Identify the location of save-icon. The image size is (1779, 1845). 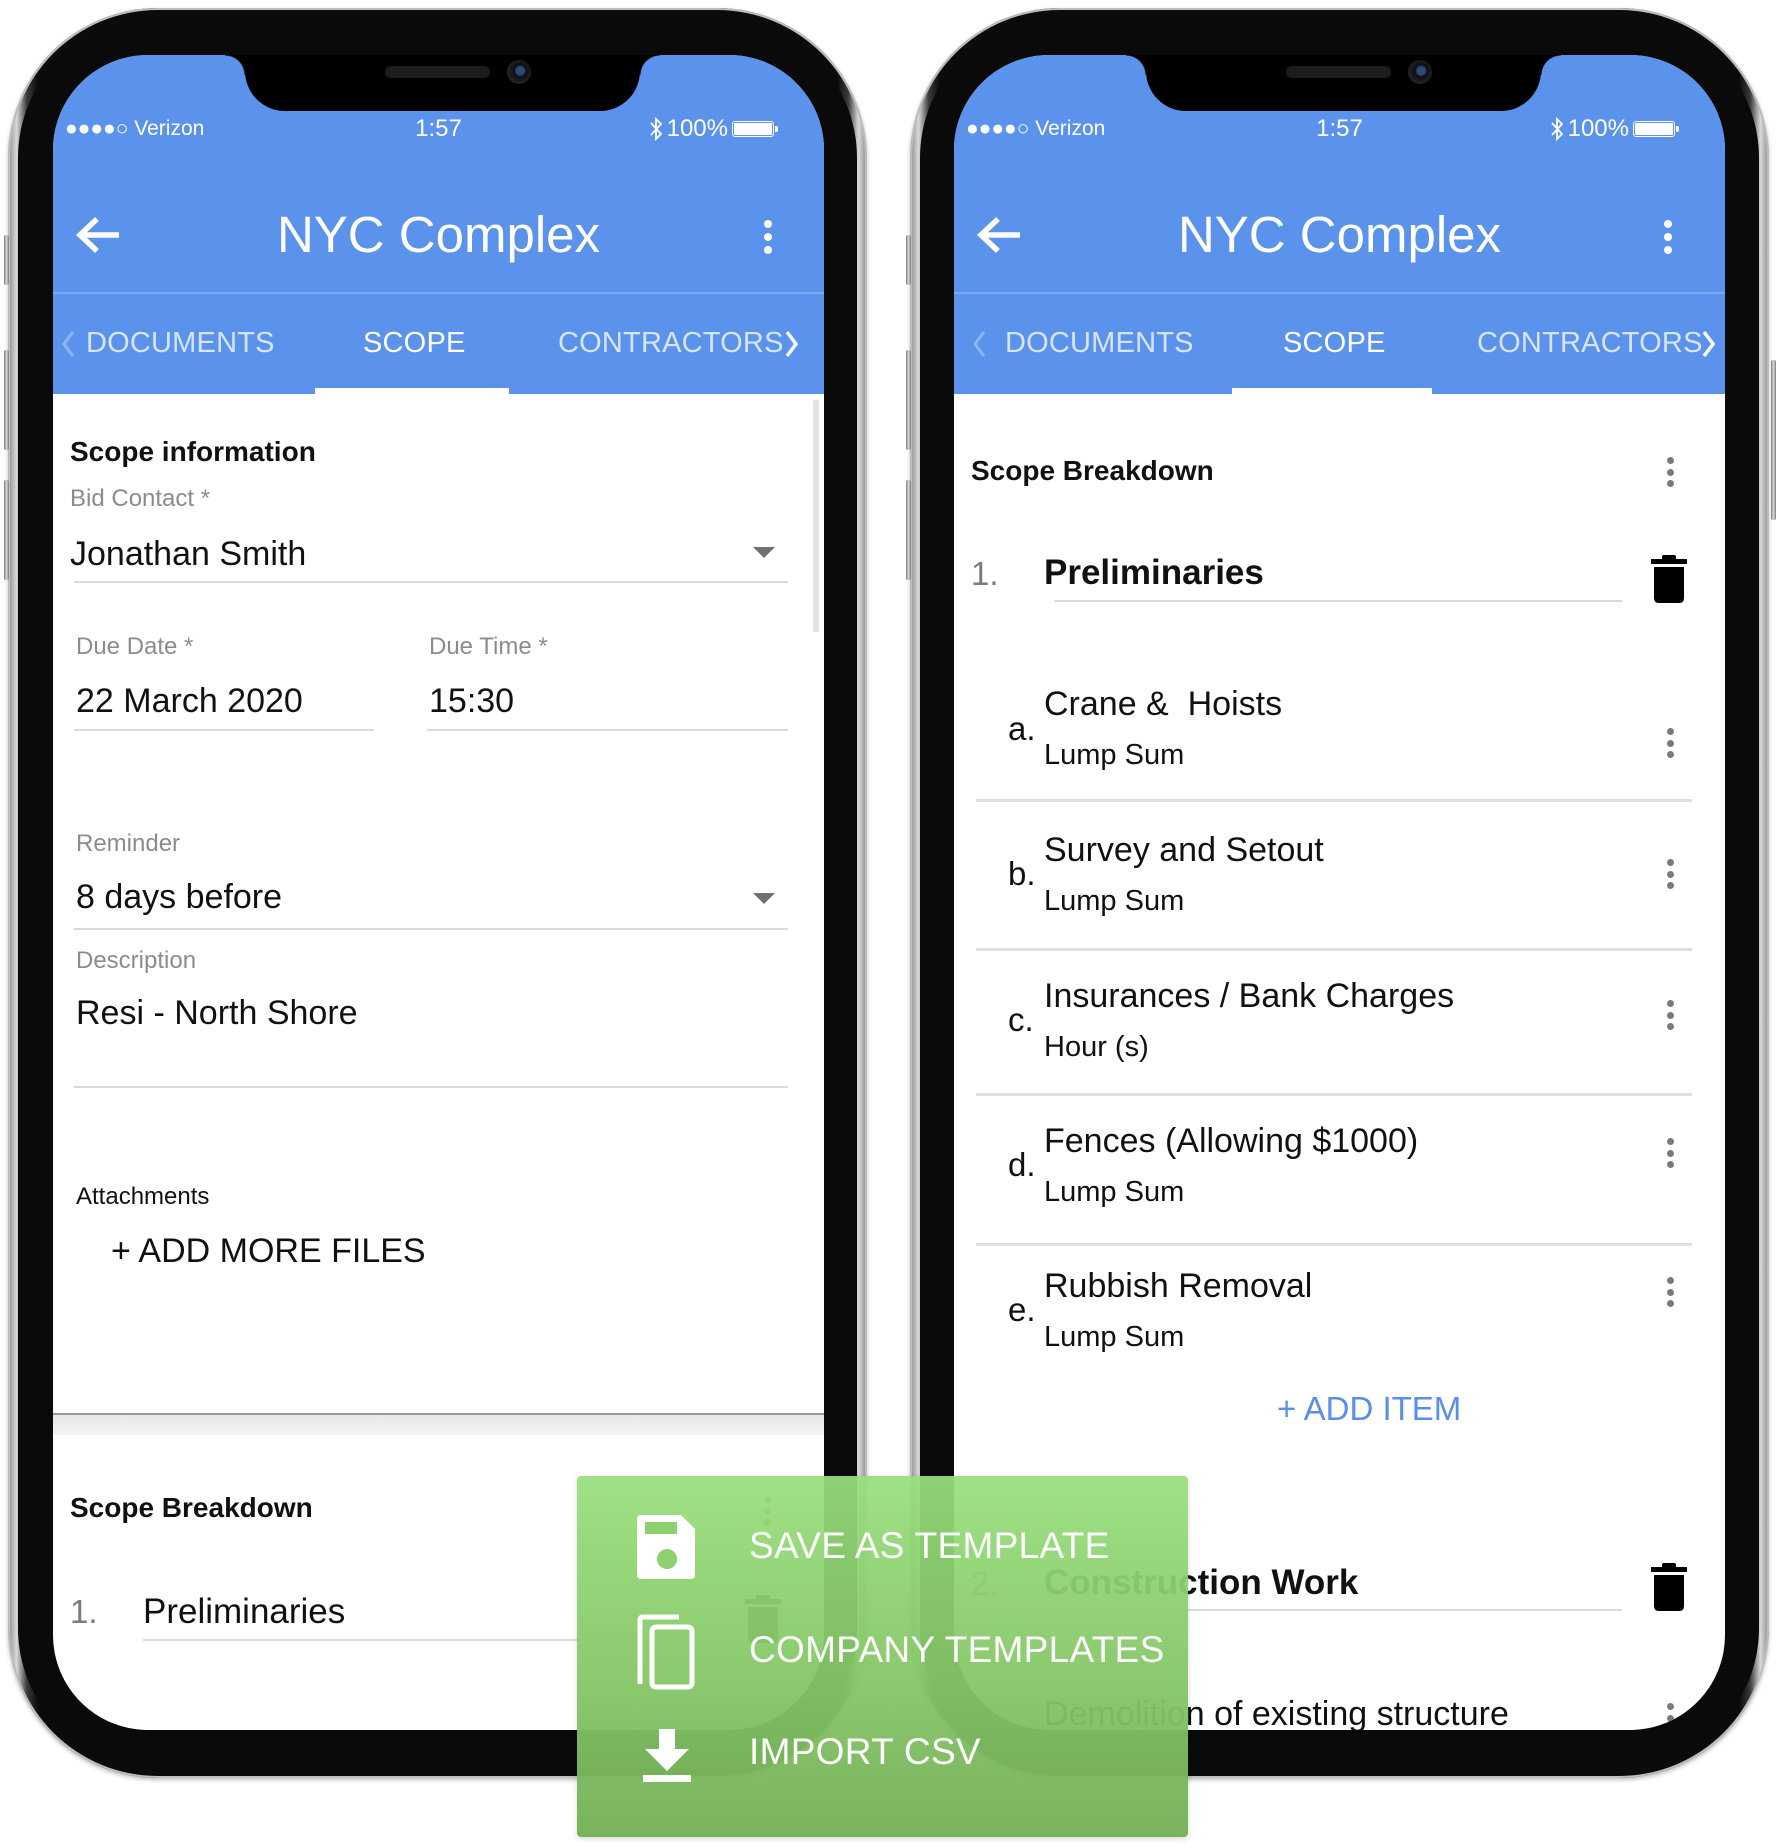
(666, 1547).